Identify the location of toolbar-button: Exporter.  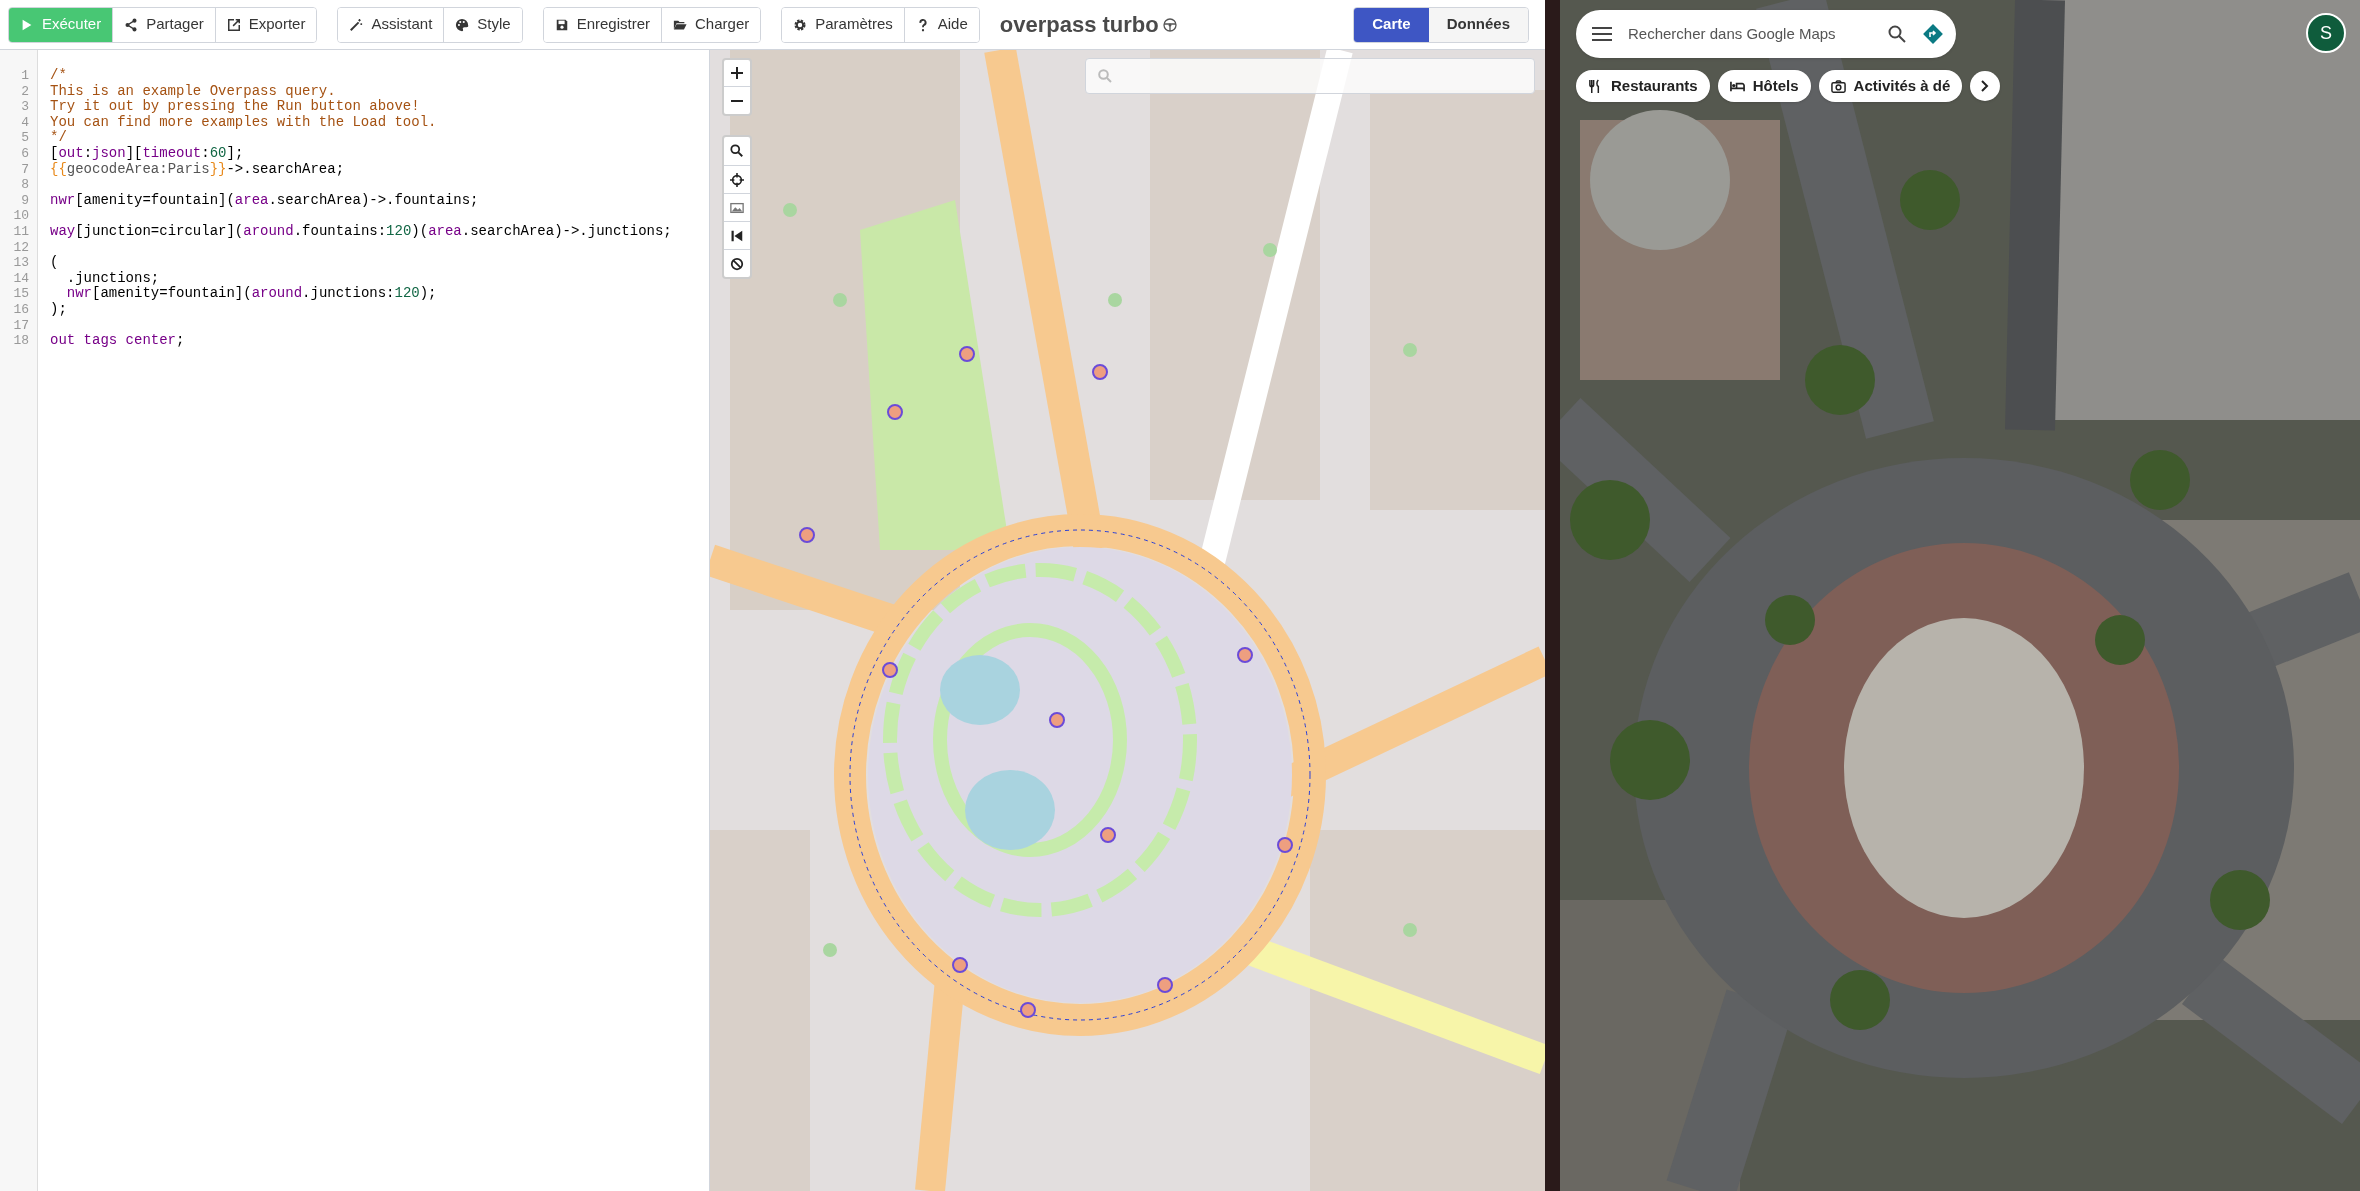
(265, 24).